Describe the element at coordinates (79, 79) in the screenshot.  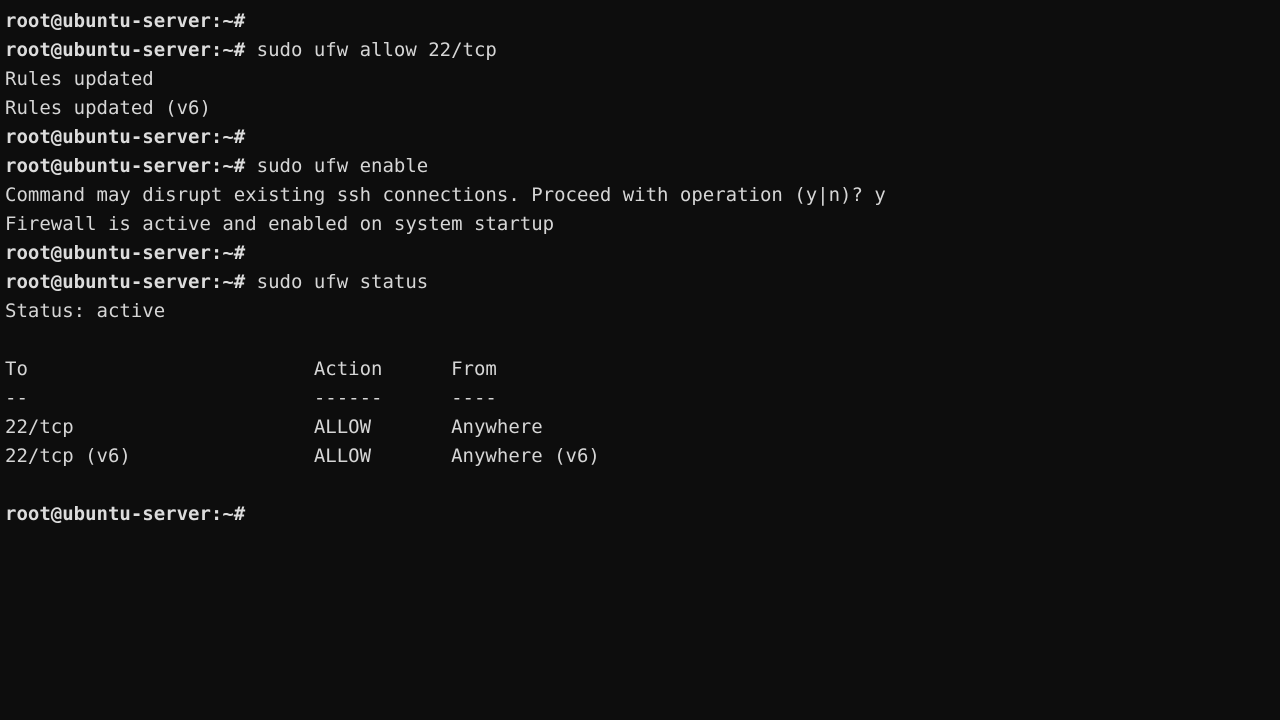
I see `output-text: Rules updated` at that location.